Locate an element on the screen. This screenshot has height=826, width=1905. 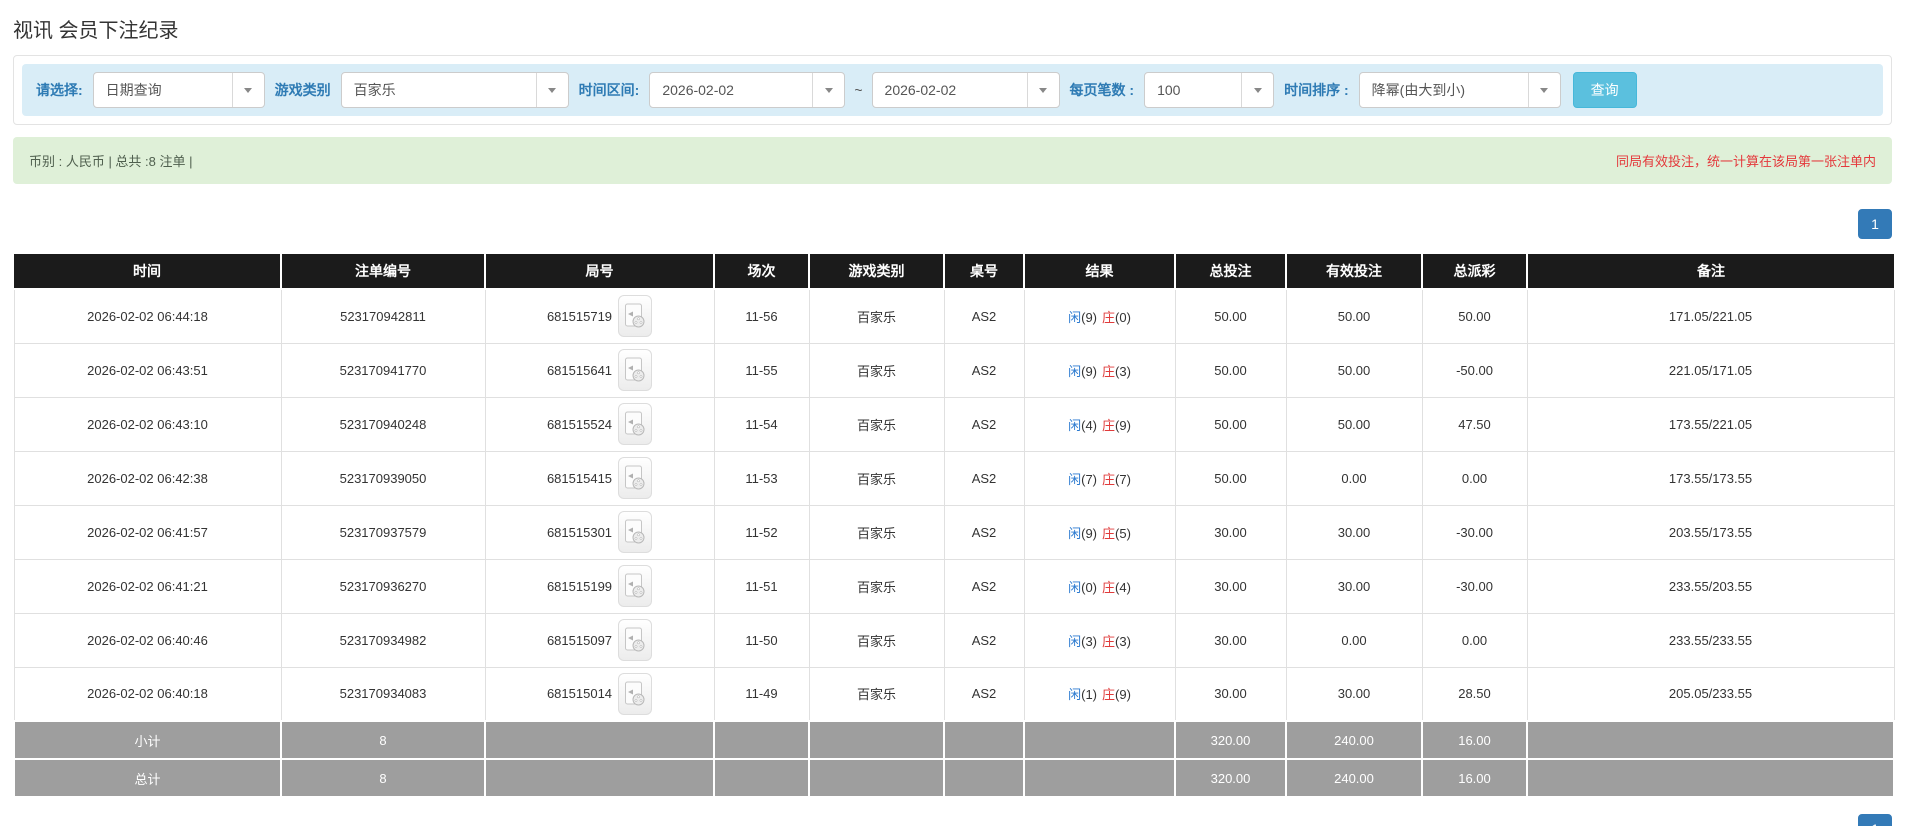
cell-bet-id: 523170934083 is located at coordinates (383, 694).